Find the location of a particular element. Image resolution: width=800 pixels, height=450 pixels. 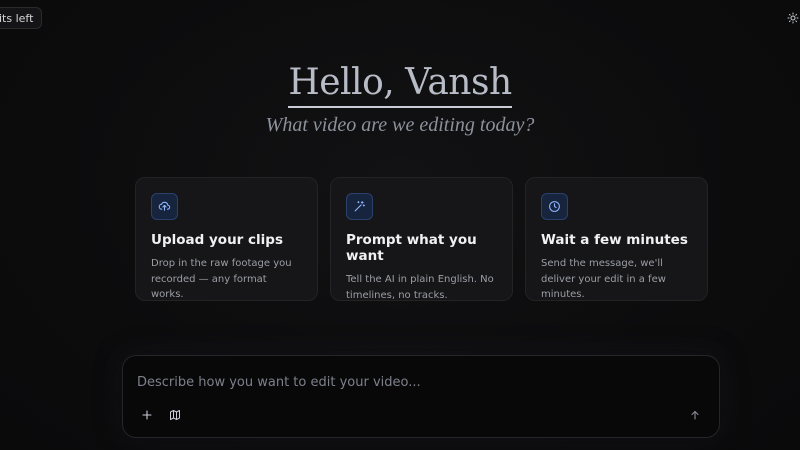

credits-badge: its left is located at coordinates (21, 18).